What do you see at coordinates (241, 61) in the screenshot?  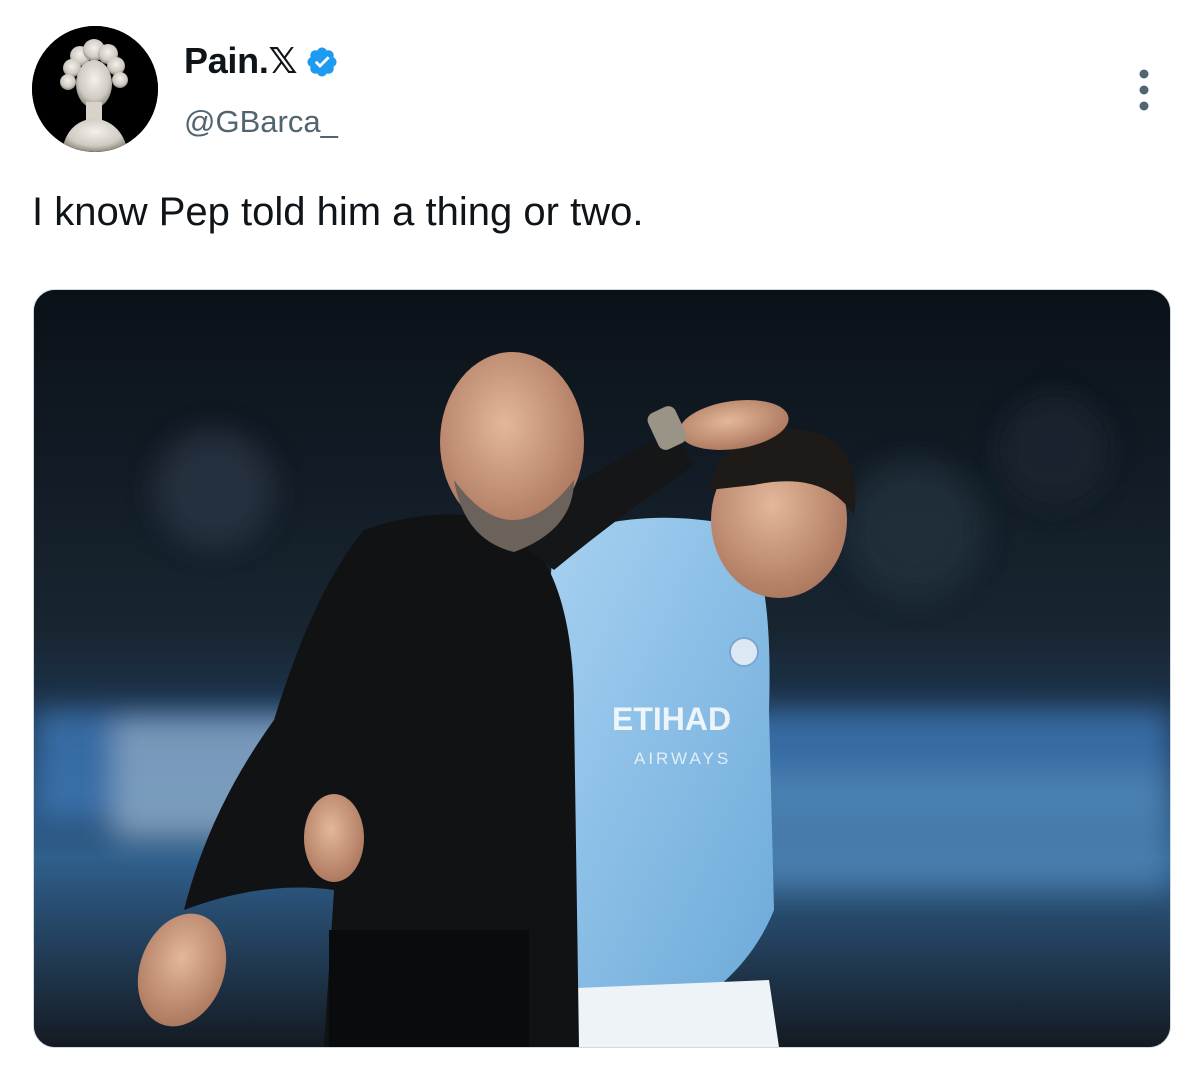 I see `display-name: Pain.𝕏` at bounding box center [241, 61].